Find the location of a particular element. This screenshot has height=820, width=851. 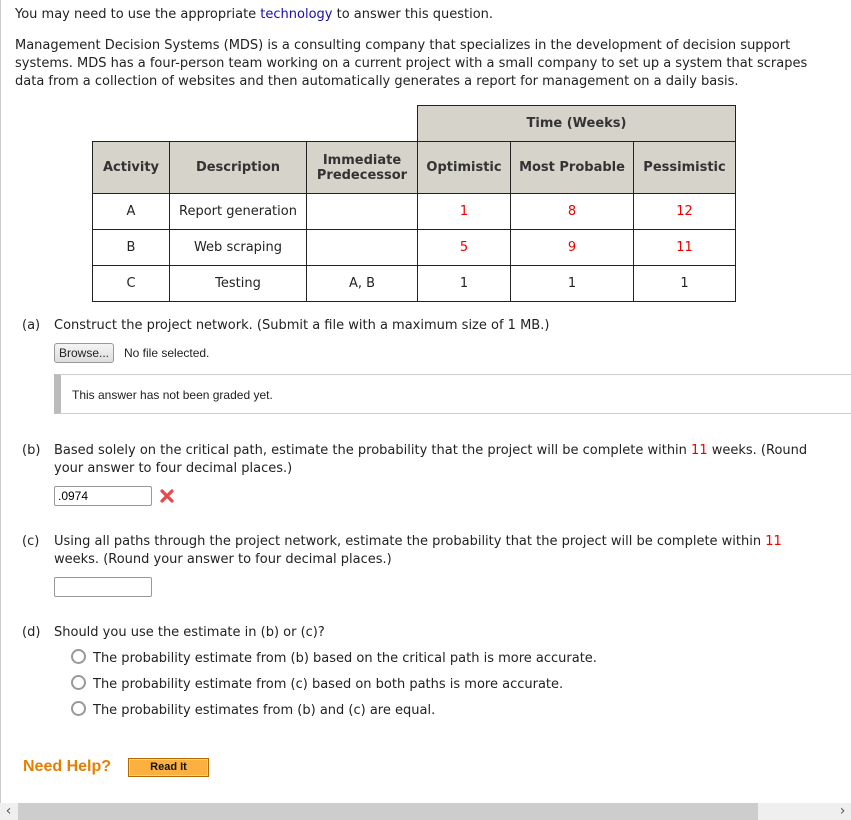

part-b-answer-input is located at coordinates (103, 496).